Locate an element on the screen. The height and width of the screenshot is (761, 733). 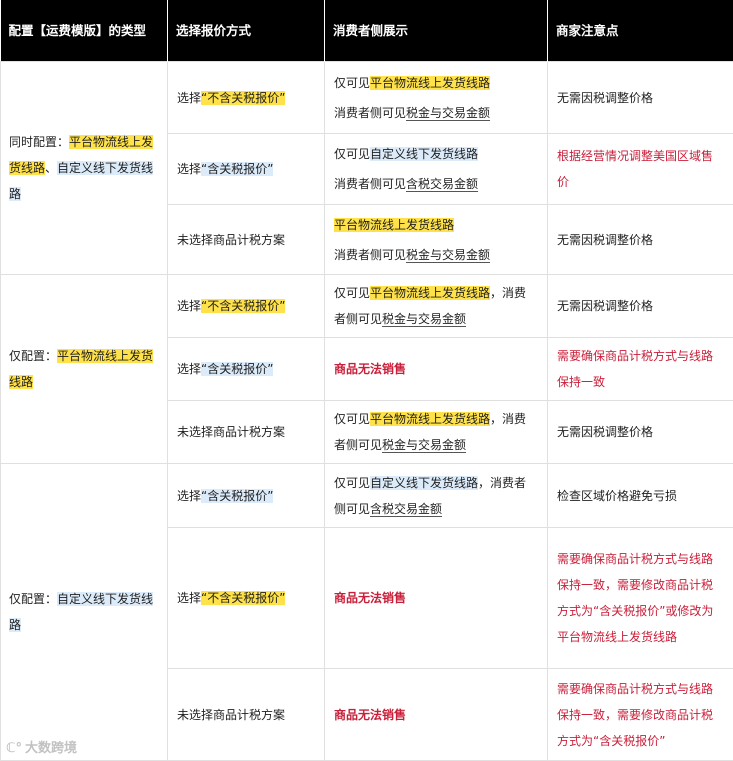
merchant-note-cell: 根据经营情况调整美国区域售价 is located at coordinates (640, 169).